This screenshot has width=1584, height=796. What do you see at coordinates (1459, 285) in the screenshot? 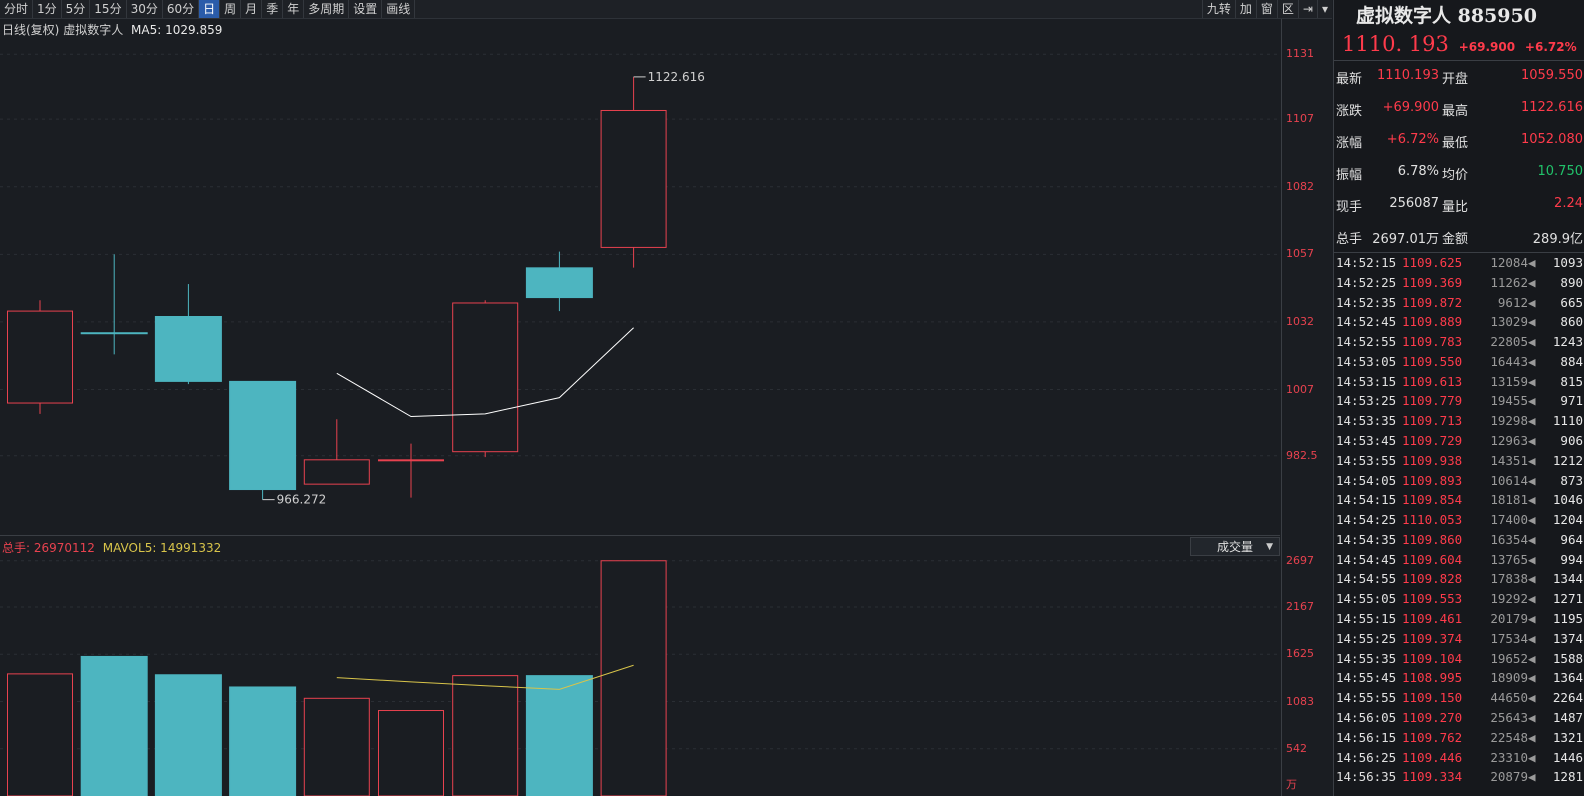
I see `tick-row: 14:52:25 1109.369 11262 ◀ 890` at bounding box center [1459, 285].